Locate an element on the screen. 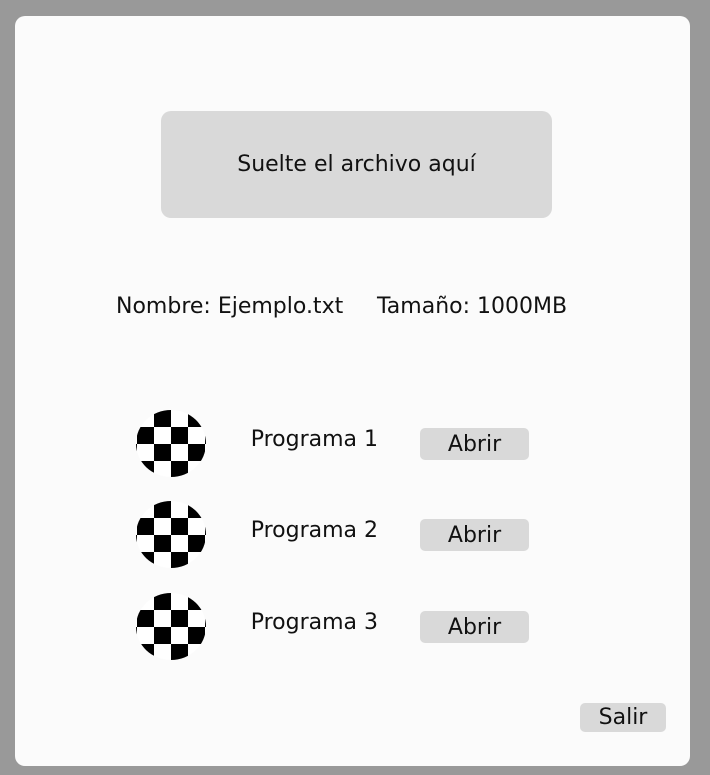 The image size is (710, 775). program-label: Programa 1 is located at coordinates (314, 439).